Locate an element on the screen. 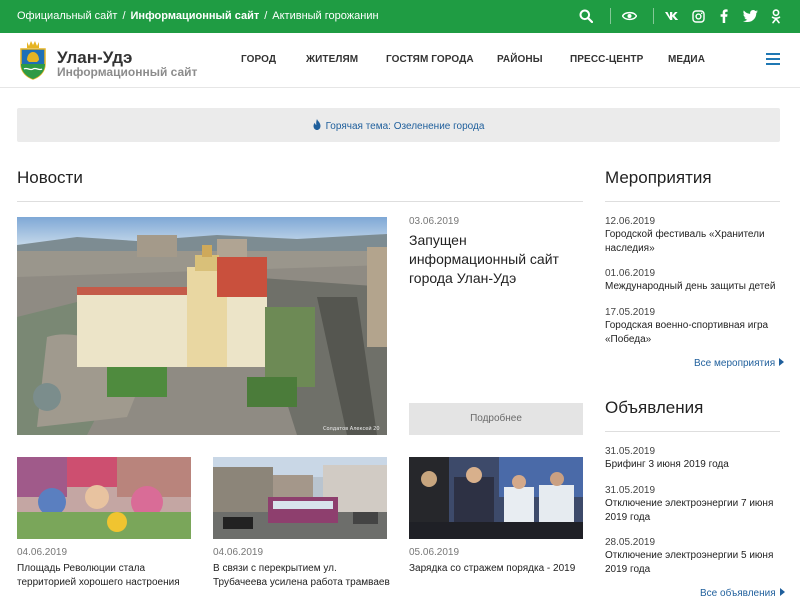  twitter-icon is located at coordinates (750, 16).